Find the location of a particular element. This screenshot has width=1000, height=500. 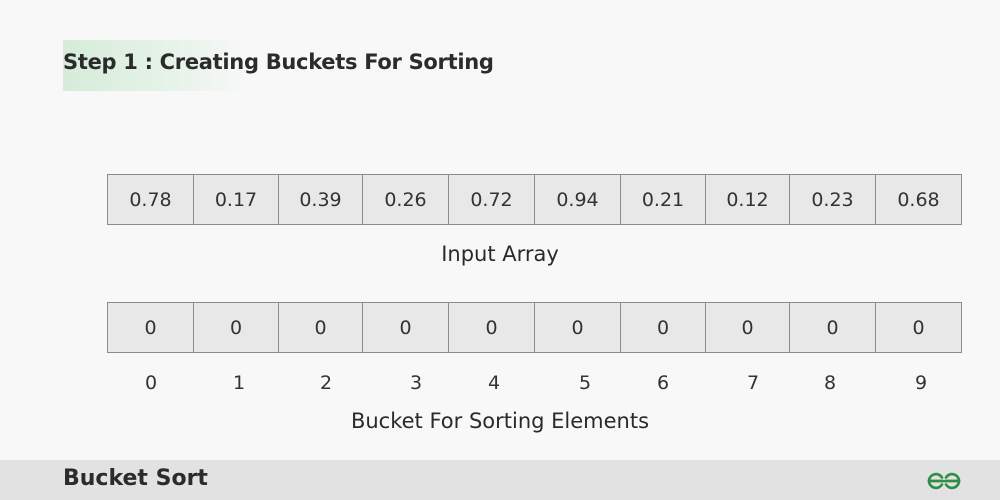

input-array-caption: Input Array is located at coordinates (500, 254).